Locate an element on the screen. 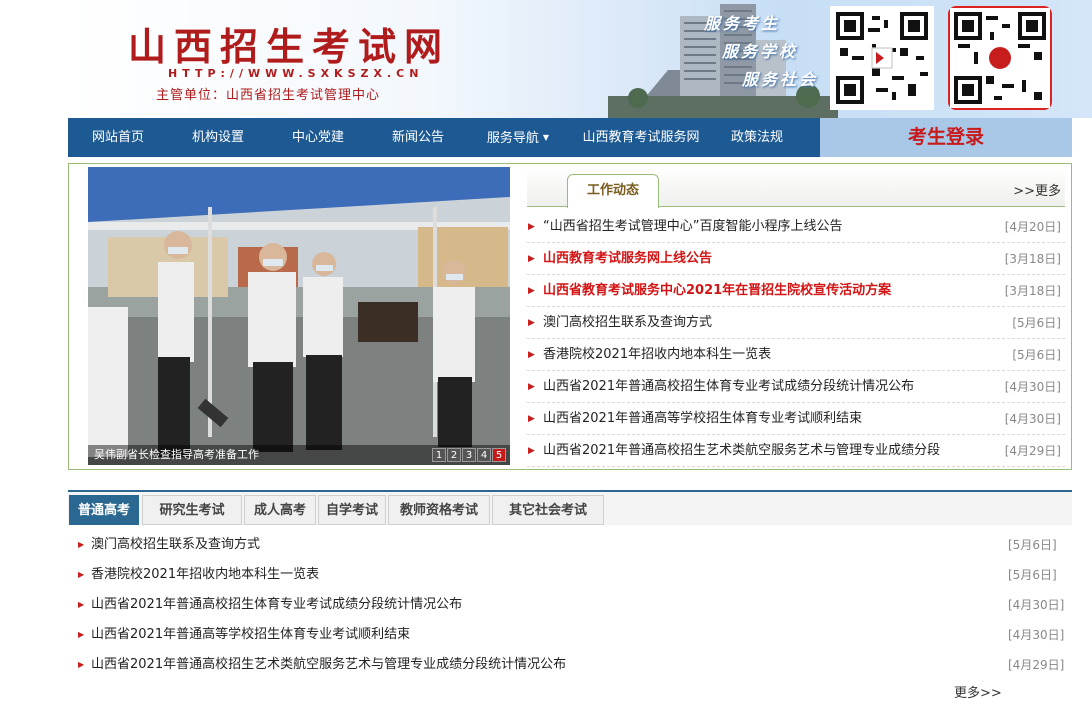 The image size is (1092, 712). slogan-schools: 服务学校 is located at coordinates (760, 51).